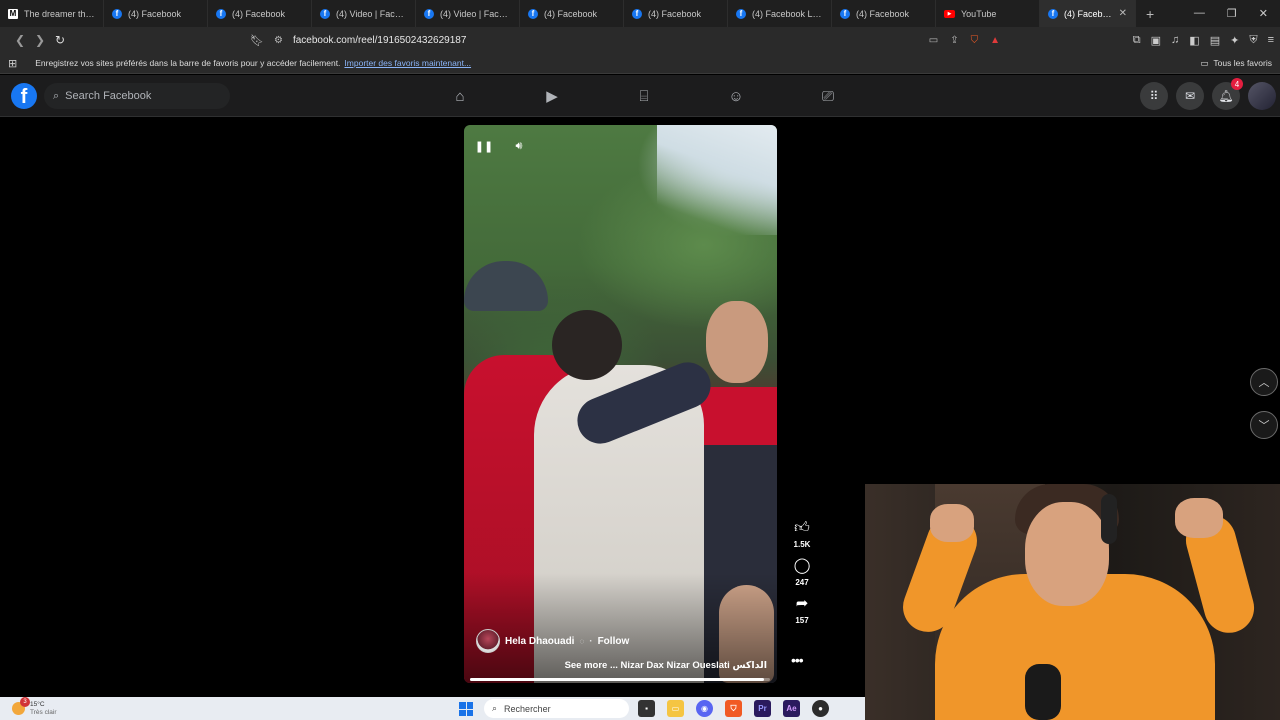  What do you see at coordinates (40, 40) in the screenshot?
I see `forward-icon: ❯` at bounding box center [40, 40].